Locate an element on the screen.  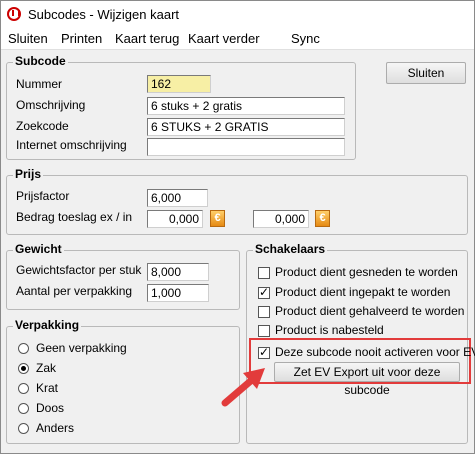
euro-in-icon: € is located at coordinates (322, 218).